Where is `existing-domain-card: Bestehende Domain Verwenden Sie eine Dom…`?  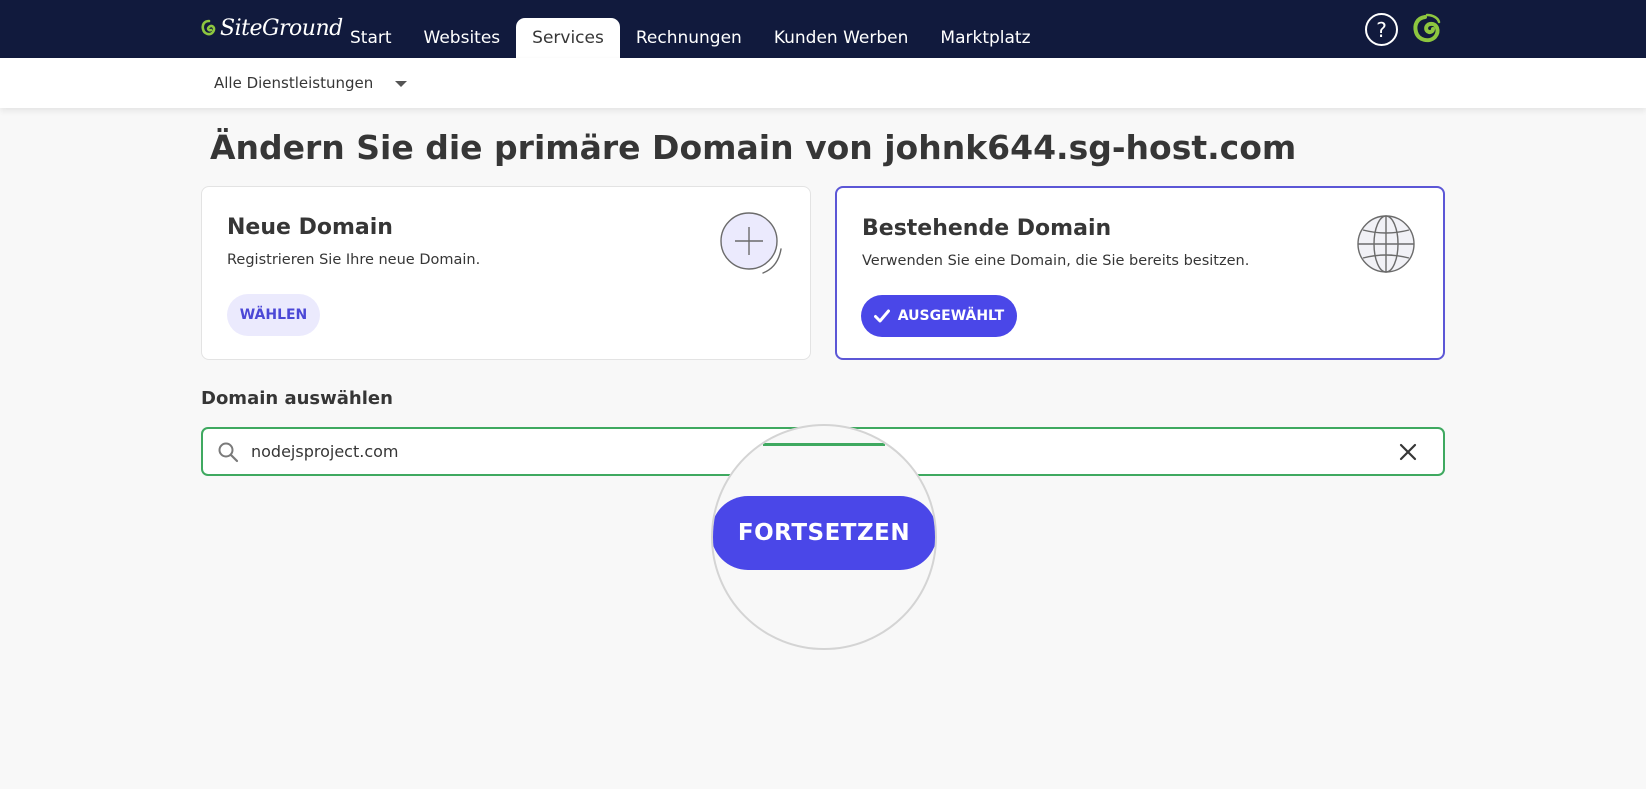
existing-domain-card: Bestehende Domain Verwenden Sie eine Dom… is located at coordinates (1140, 273).